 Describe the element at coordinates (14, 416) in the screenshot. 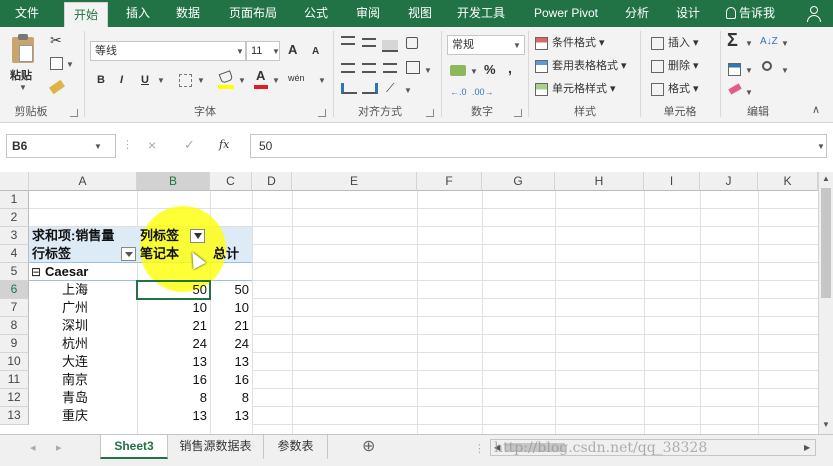

I see `row-header-13: 13` at that location.